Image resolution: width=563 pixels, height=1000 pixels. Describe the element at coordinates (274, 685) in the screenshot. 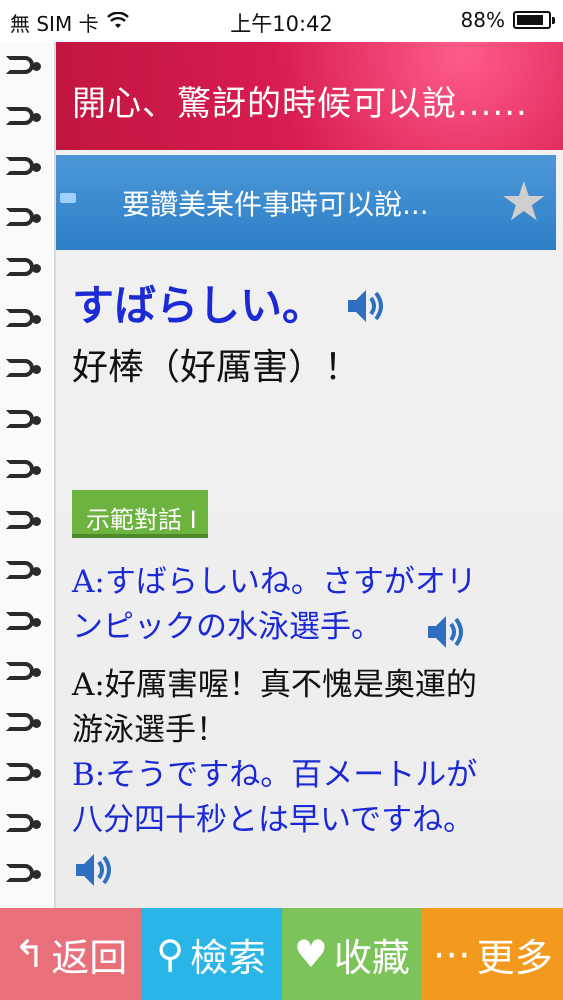

I see `dialogue-line: A:好厲害喔！真不愧是奧運的` at that location.